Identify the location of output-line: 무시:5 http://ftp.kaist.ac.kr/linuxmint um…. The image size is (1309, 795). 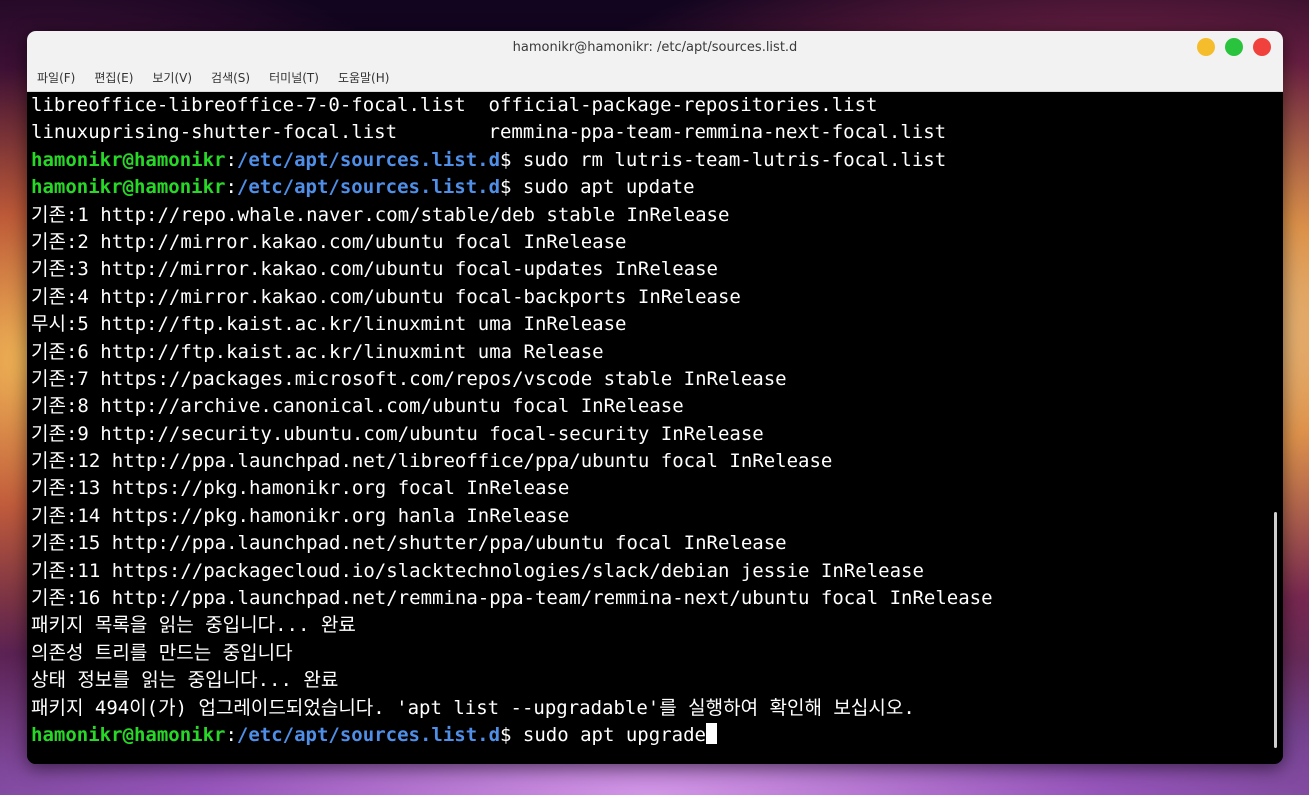
(329, 324).